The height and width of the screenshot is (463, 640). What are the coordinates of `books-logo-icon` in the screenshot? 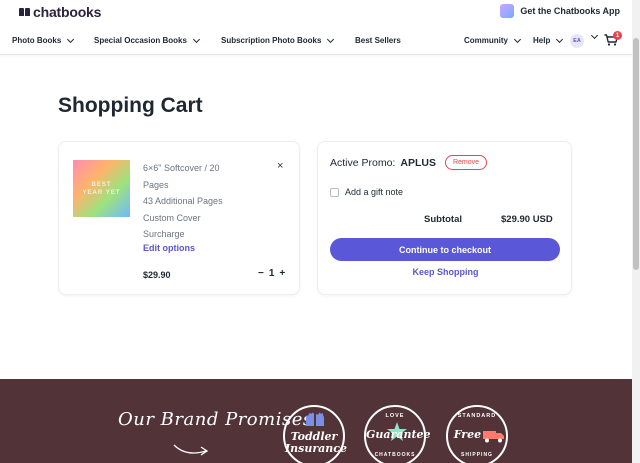 It's located at (24, 12).